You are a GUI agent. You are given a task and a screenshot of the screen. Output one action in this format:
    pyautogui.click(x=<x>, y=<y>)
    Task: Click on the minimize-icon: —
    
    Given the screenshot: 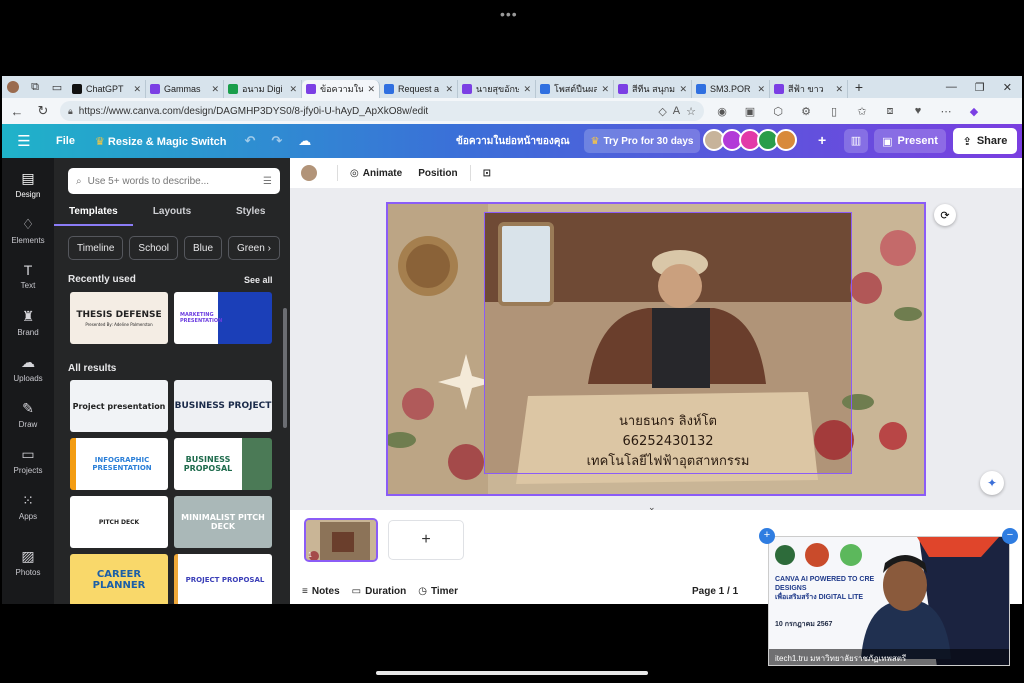 What is the action you would take?
    pyautogui.click(x=951, y=87)
    